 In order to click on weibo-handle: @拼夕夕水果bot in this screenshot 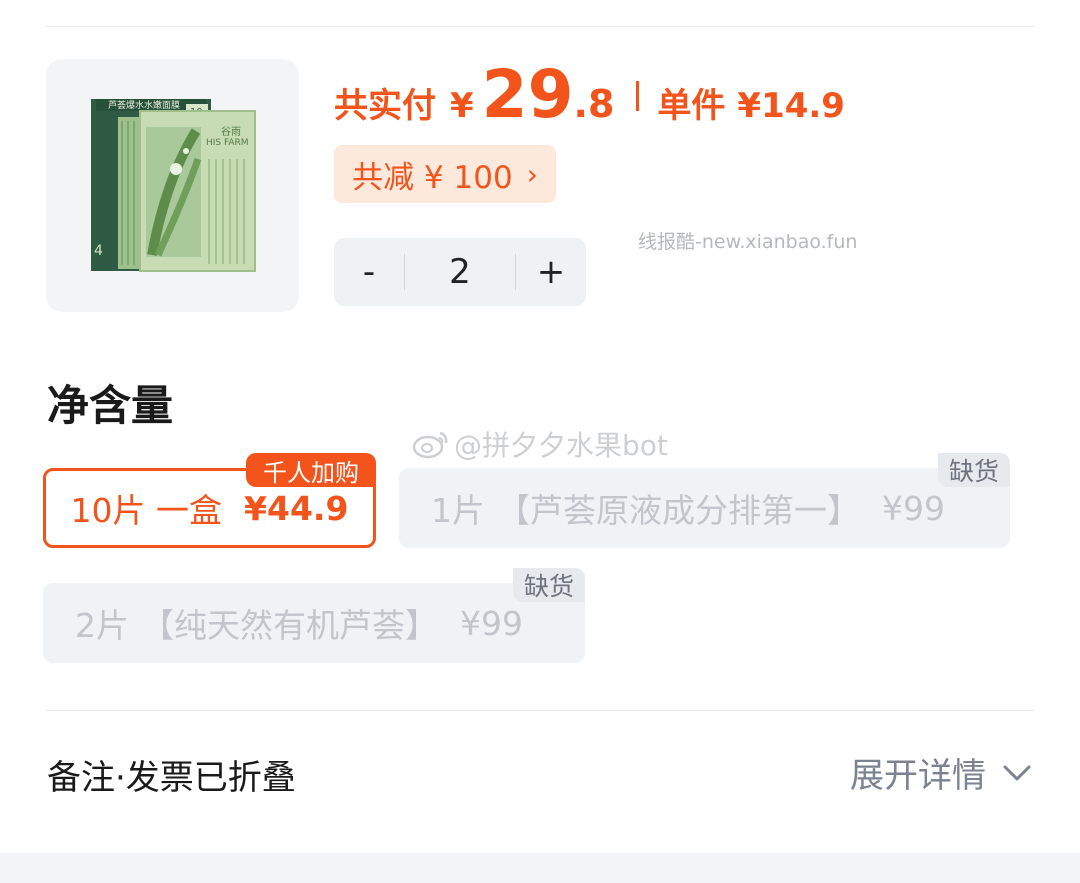, I will do `click(561, 445)`.